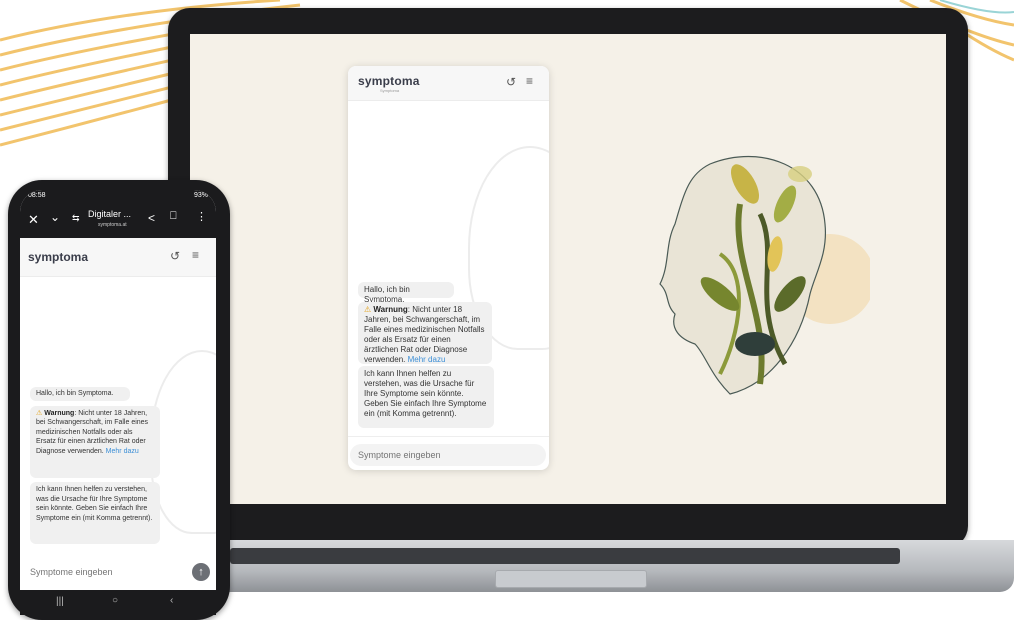 This screenshot has width=1014, height=620. What do you see at coordinates (112, 225) in the screenshot?
I see `tab-url: symptoma.at` at bounding box center [112, 225].